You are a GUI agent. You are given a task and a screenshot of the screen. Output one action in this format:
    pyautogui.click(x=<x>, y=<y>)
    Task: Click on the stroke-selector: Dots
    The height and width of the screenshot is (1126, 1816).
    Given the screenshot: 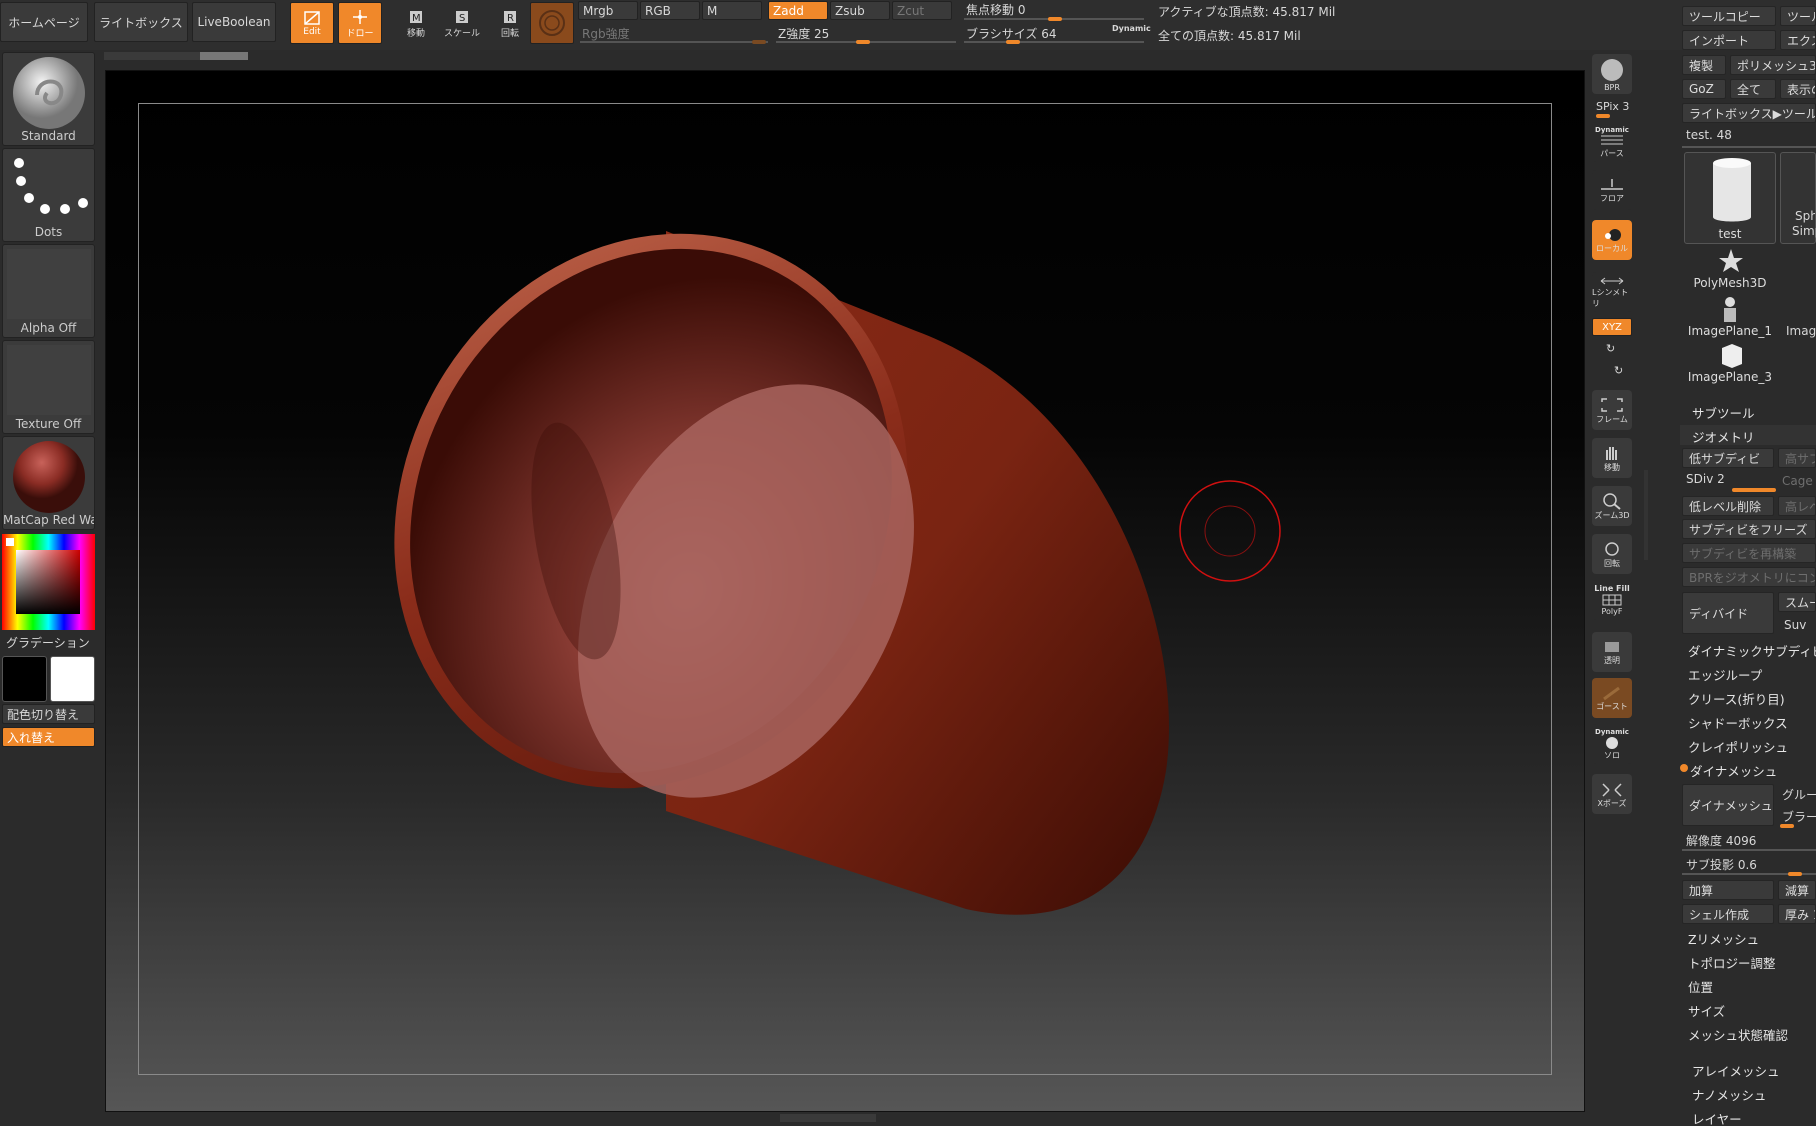 What is the action you would take?
    pyautogui.click(x=48, y=195)
    